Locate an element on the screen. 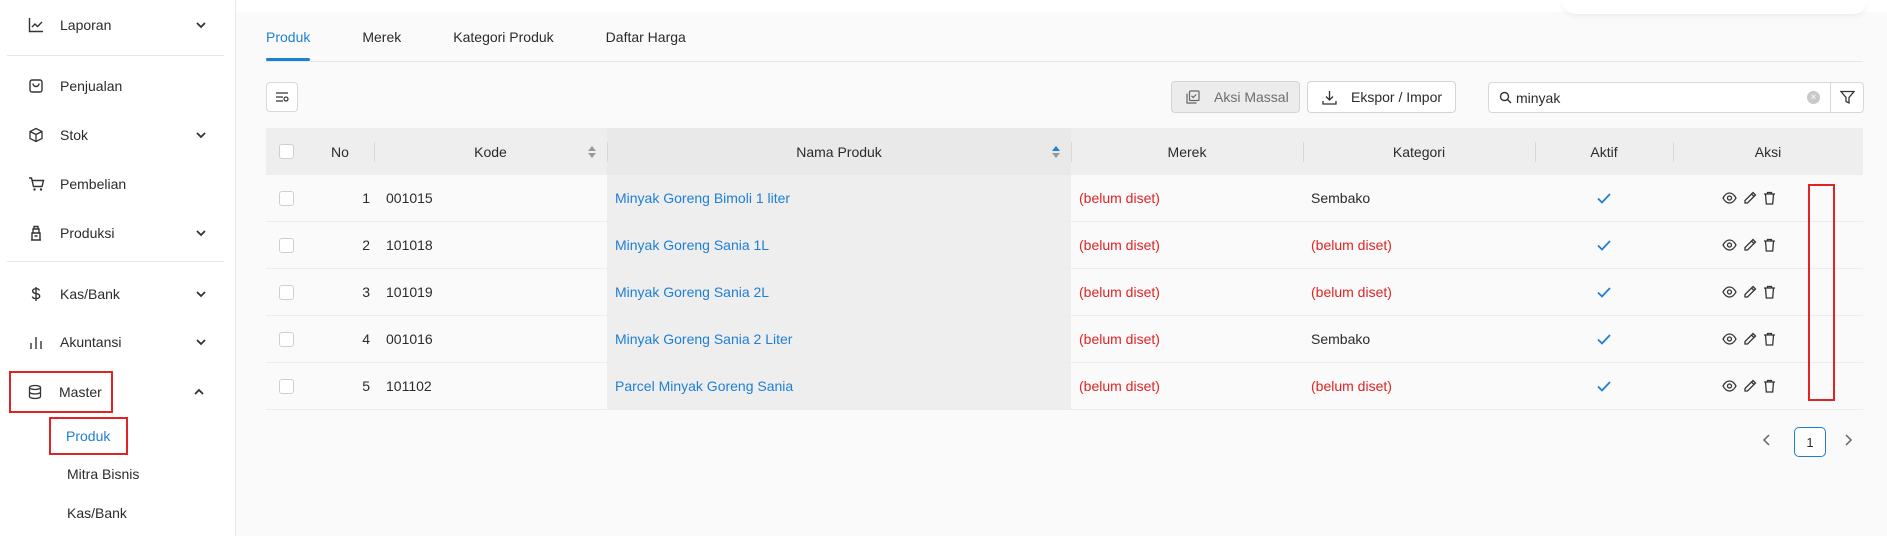 Image resolution: width=1887 pixels, height=536 pixels. row-category: (belum diset) is located at coordinates (1351, 245).